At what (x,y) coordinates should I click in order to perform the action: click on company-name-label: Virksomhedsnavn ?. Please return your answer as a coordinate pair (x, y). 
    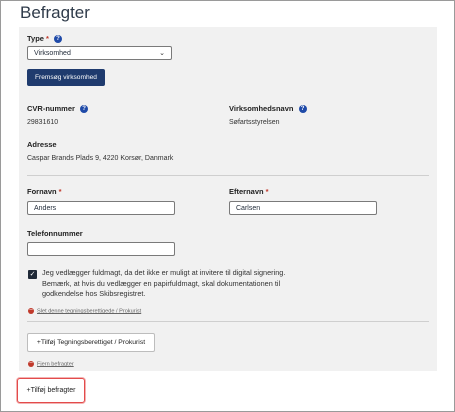
    Looking at the image, I should click on (268, 109).